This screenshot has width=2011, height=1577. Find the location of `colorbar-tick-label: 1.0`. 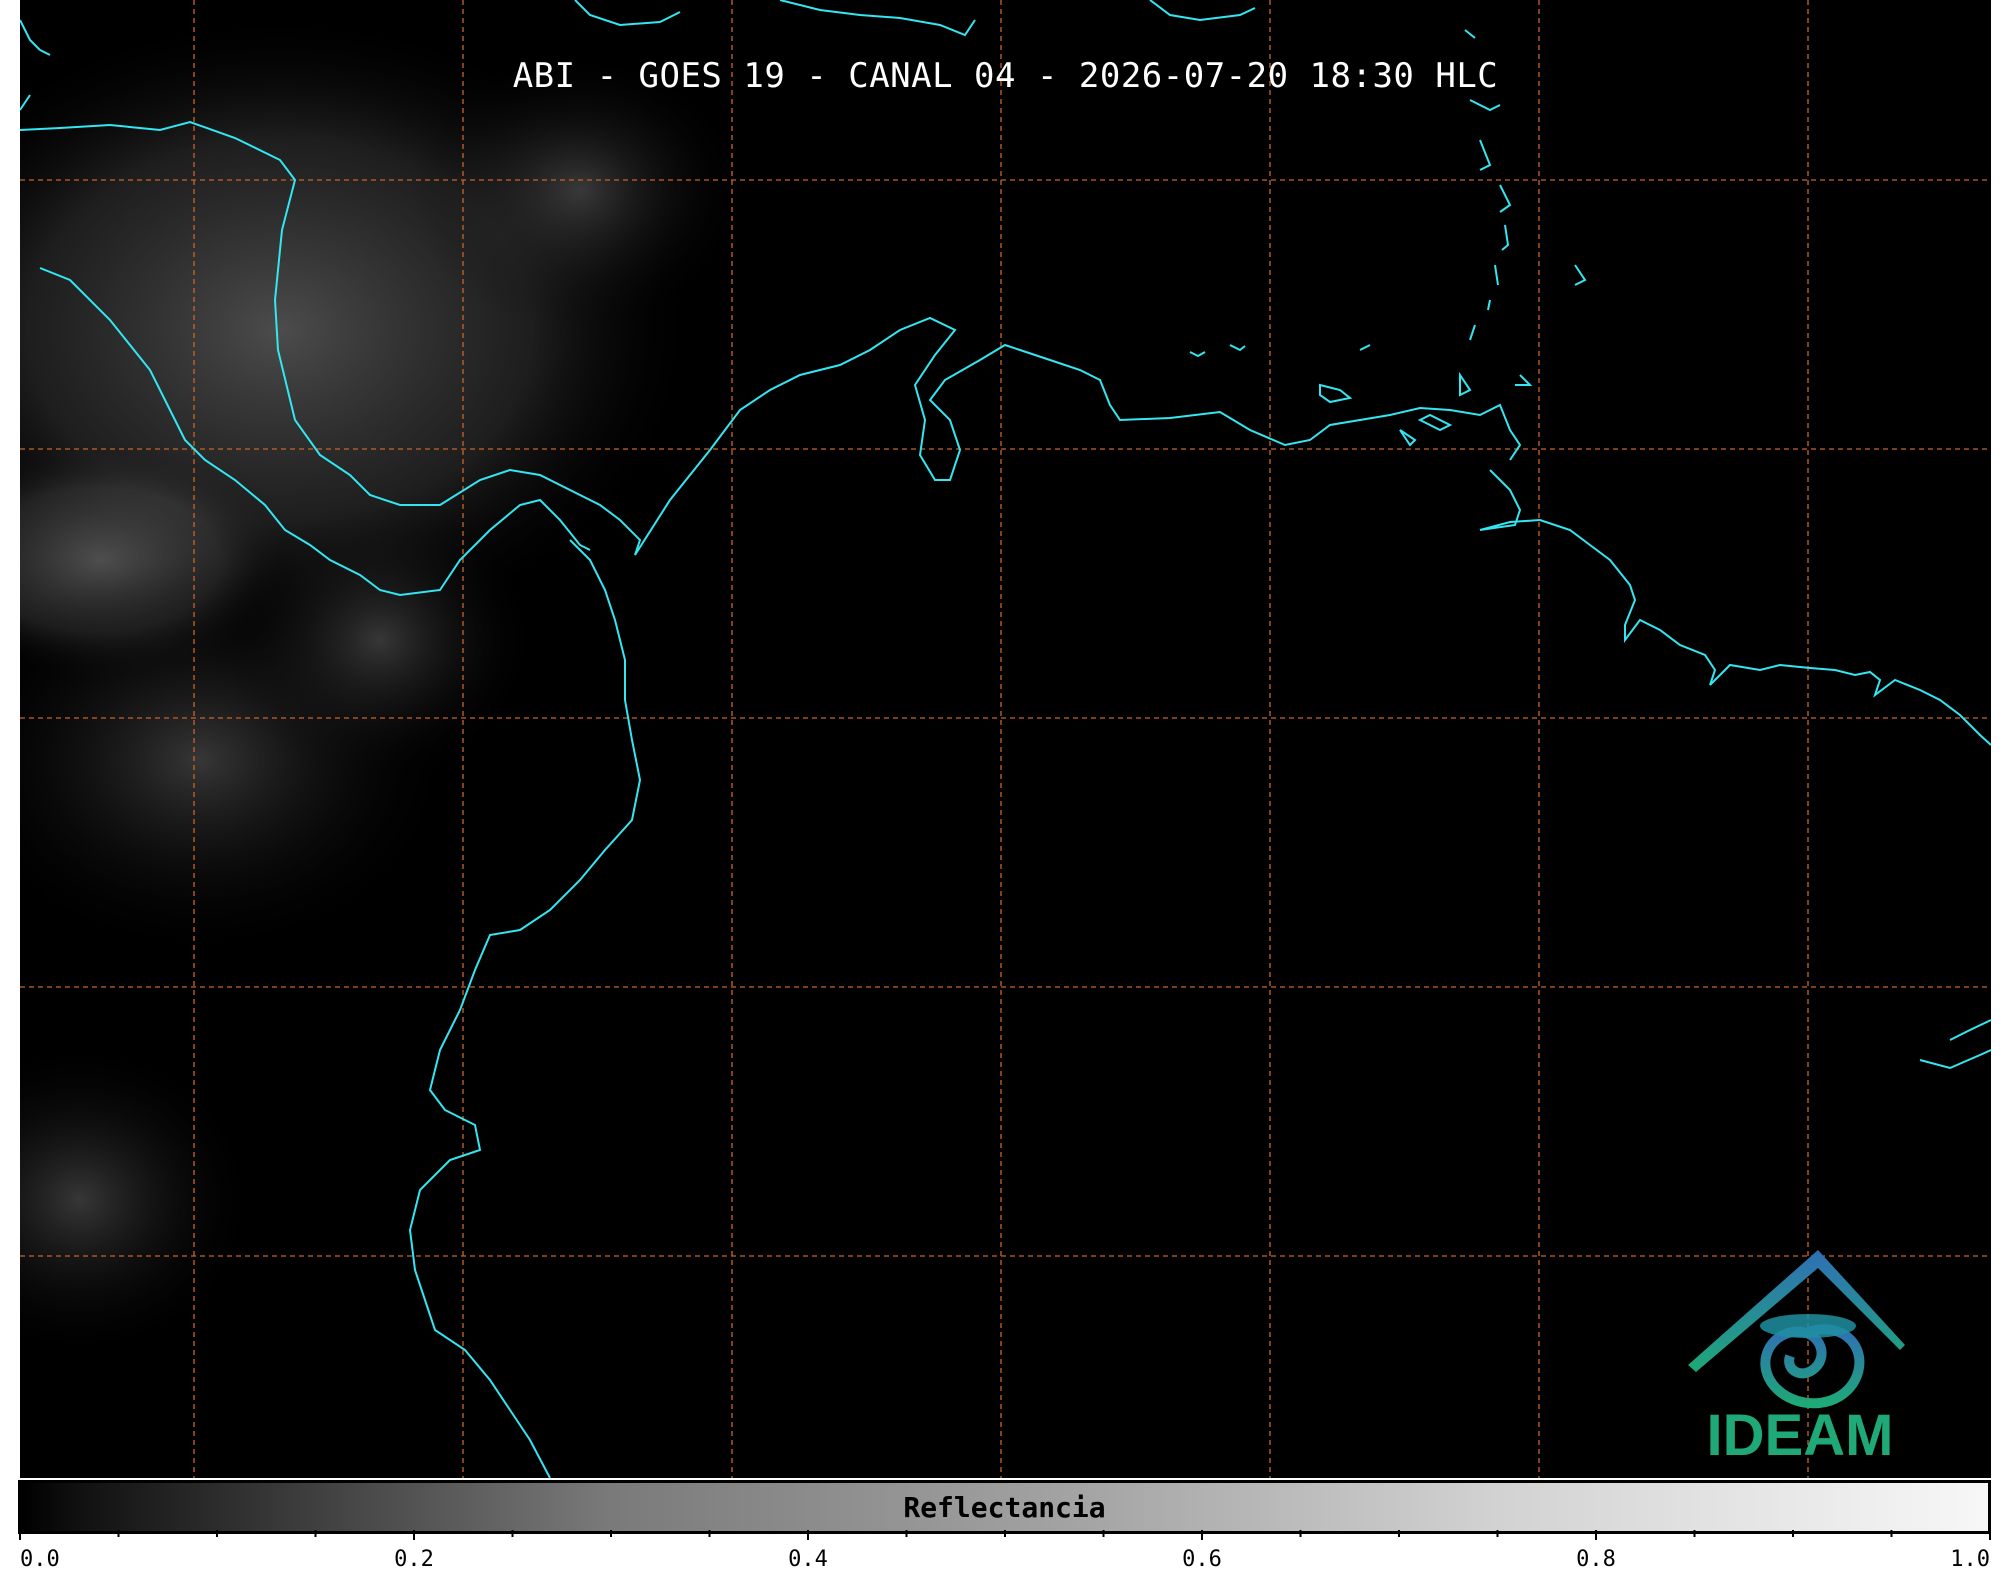

colorbar-tick-label: 1.0 is located at coordinates (1970, 1559).